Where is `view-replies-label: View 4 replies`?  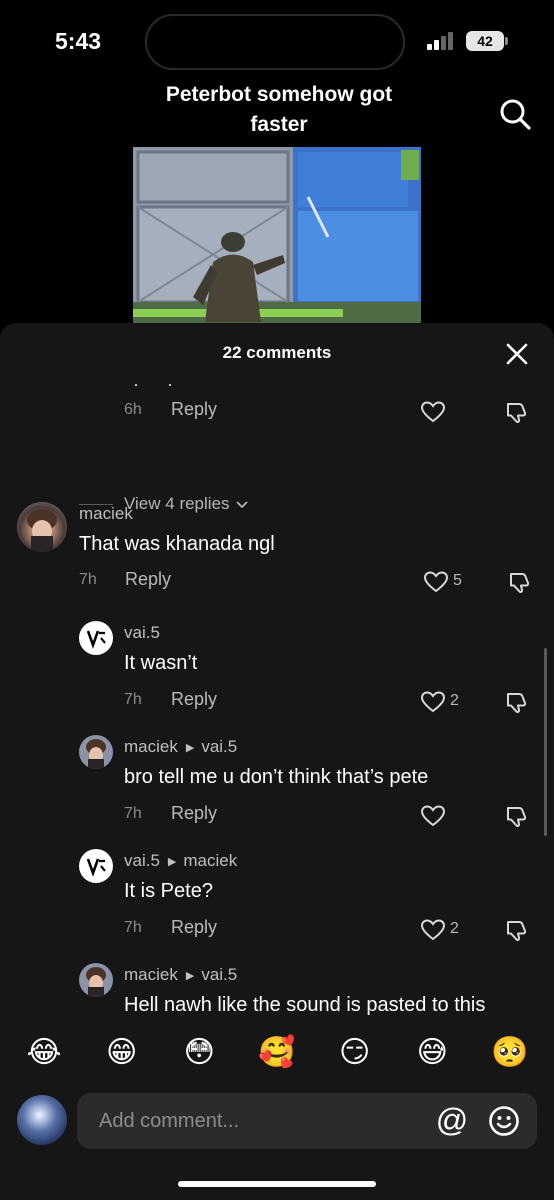
view-replies-label: View 4 replies is located at coordinates (177, 503).